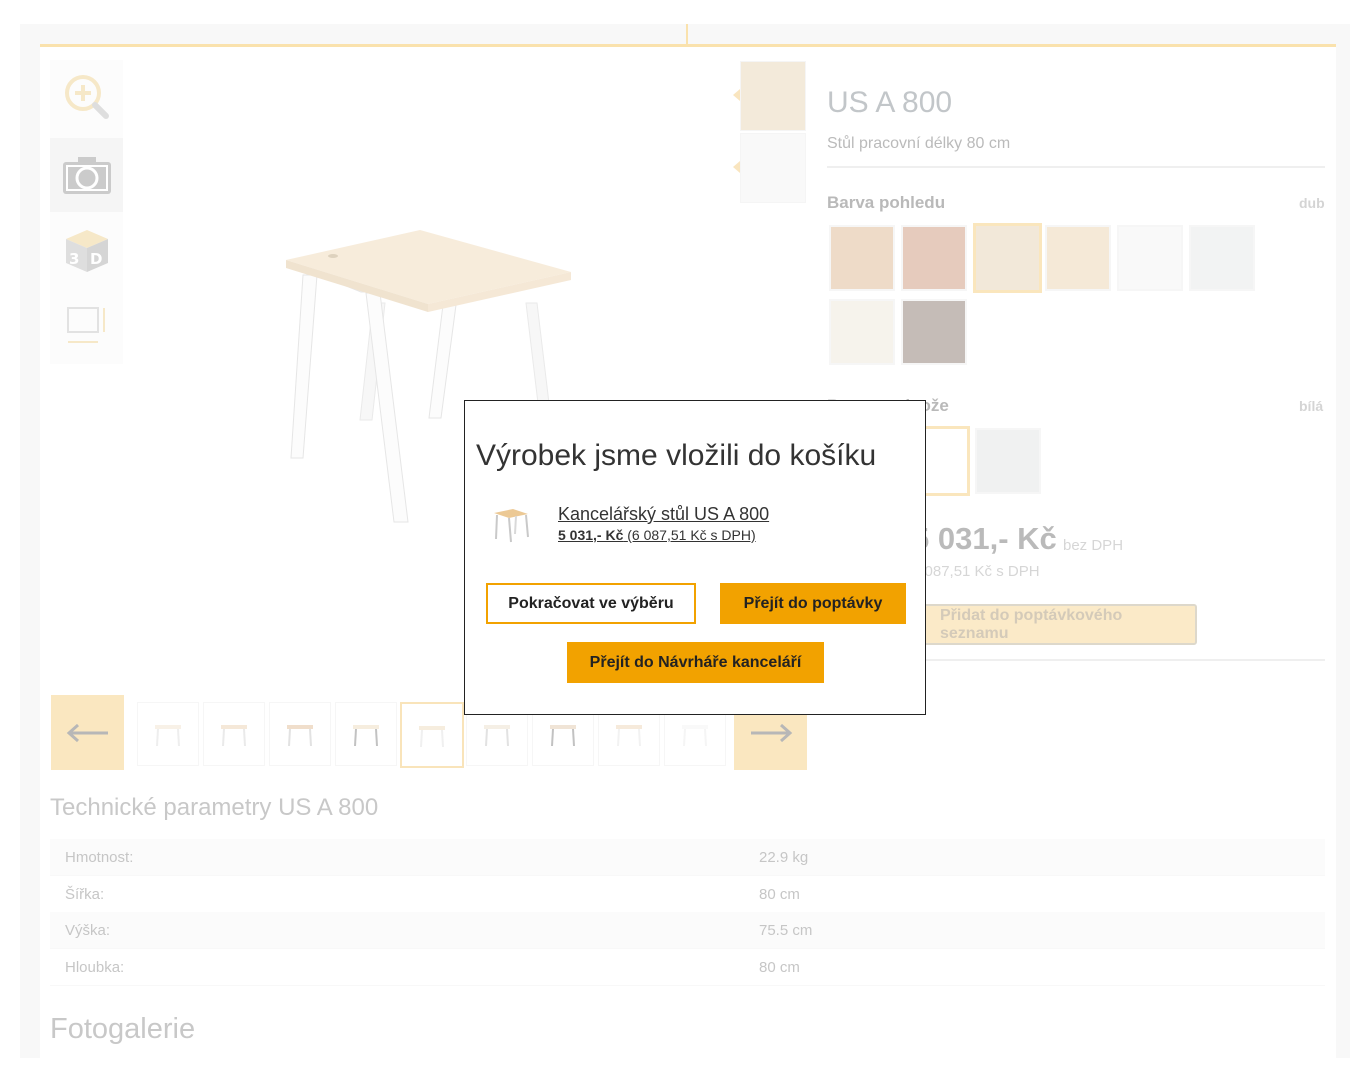 The height and width of the screenshot is (1080, 1370). I want to click on continue-shopping-label: Pokračovat ve výběru, so click(591, 603).